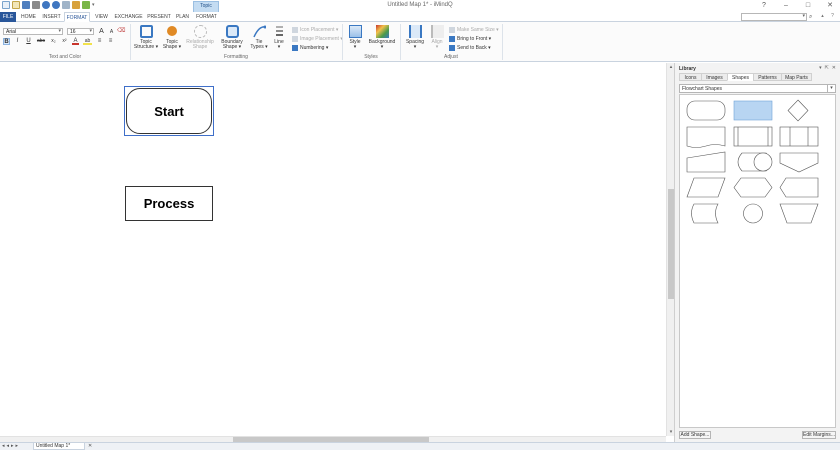 The height and width of the screenshot is (450, 840). Describe the element at coordinates (6, 41) in the screenshot. I see `bold-button: B` at that location.